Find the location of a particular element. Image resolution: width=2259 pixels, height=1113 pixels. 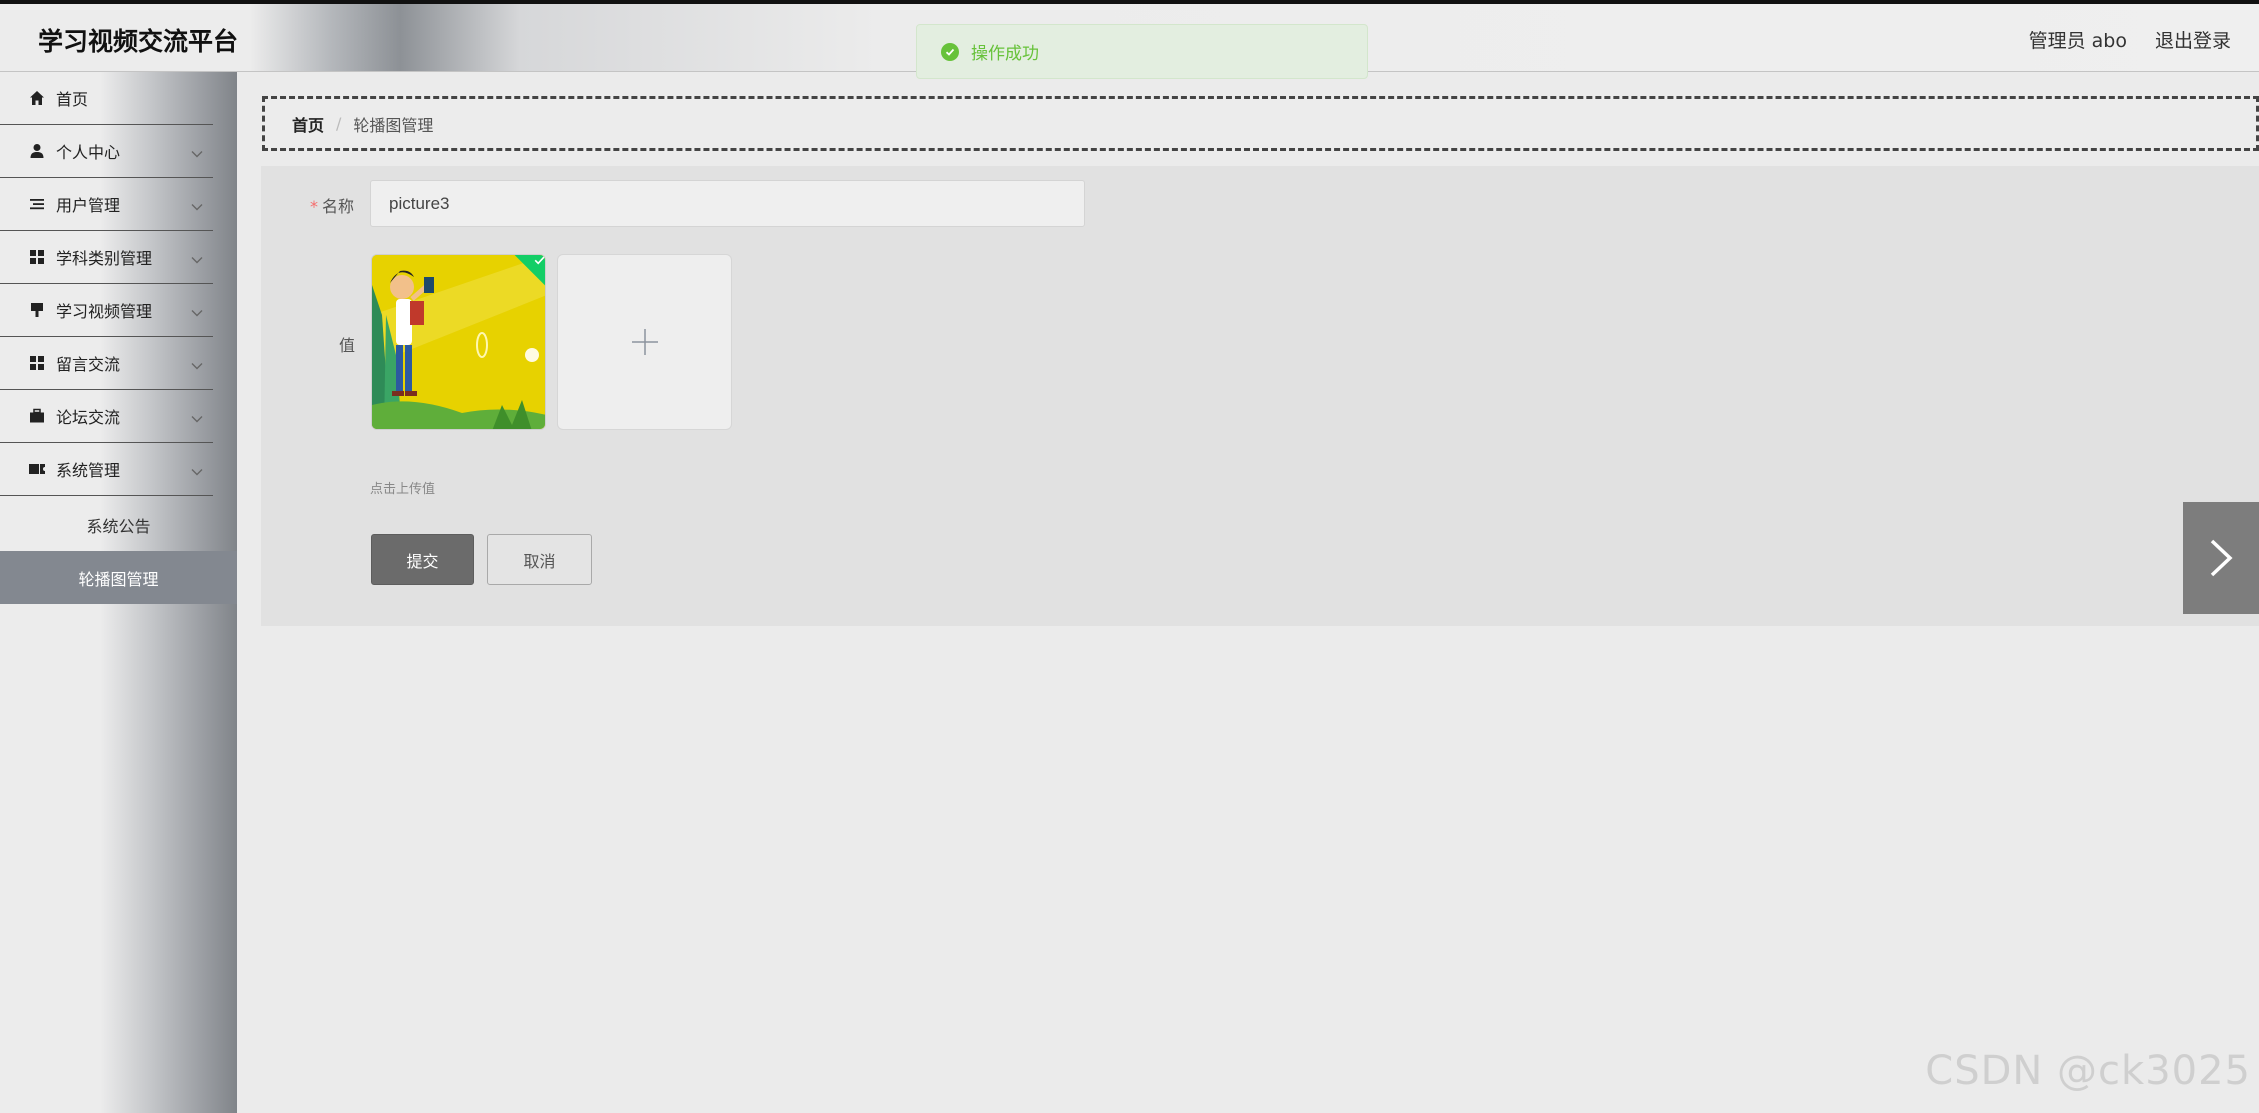

sidebar-item-label: 学习视频管理 is located at coordinates (104, 311).